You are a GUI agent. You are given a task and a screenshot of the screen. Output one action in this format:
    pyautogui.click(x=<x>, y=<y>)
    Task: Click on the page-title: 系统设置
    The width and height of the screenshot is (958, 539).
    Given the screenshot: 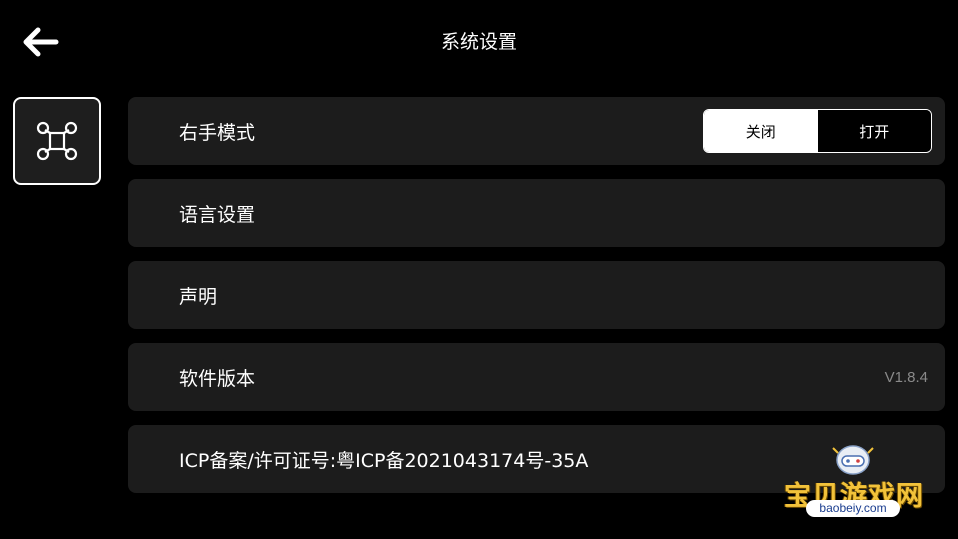 What is the action you would take?
    pyautogui.click(x=478, y=42)
    